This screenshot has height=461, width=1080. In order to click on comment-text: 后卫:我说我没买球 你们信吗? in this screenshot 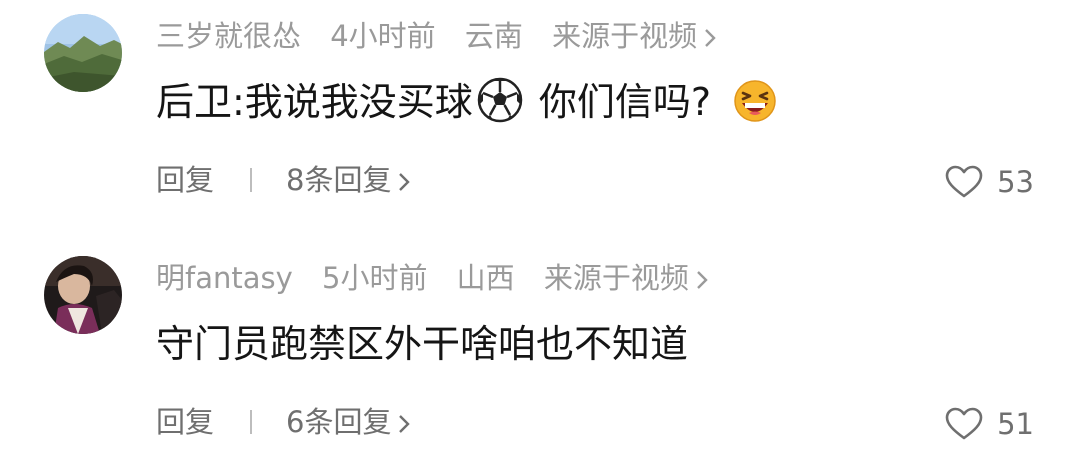, I will do `click(468, 106)`.